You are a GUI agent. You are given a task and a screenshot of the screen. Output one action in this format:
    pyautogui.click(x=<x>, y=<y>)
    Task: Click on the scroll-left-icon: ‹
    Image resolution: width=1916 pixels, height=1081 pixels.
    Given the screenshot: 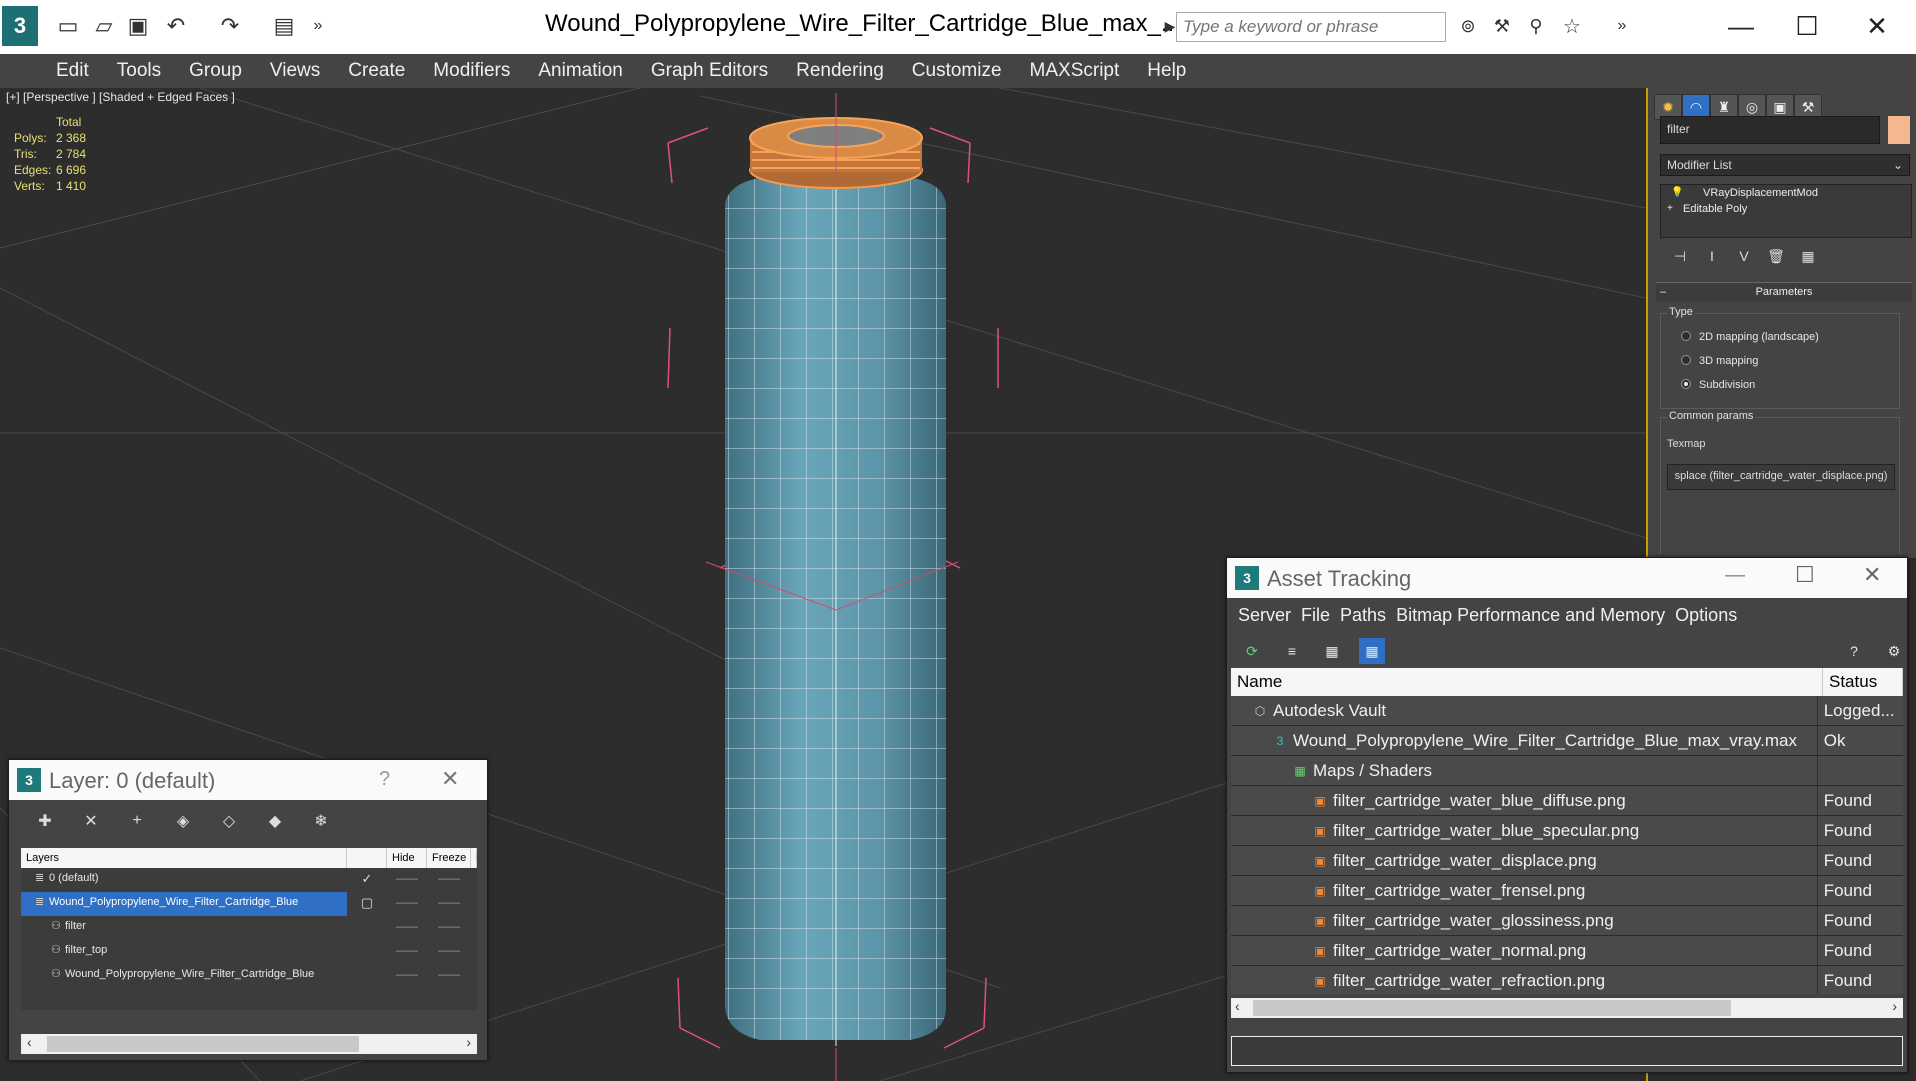 What is the action you would take?
    pyautogui.click(x=29, y=1042)
    